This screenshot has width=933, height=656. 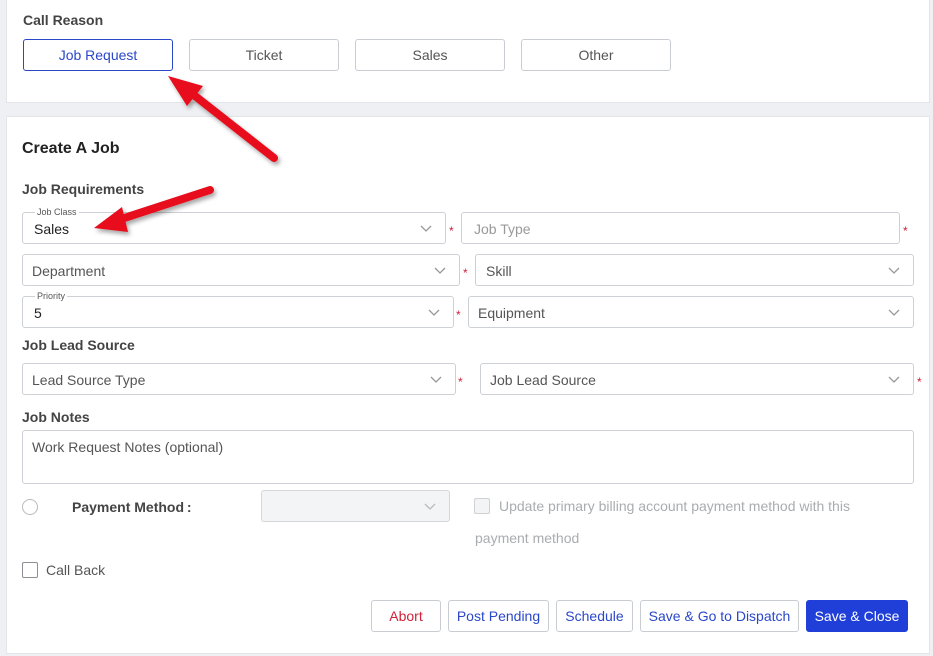 I want to click on skill-placeholder: Skill, so click(x=499, y=271).